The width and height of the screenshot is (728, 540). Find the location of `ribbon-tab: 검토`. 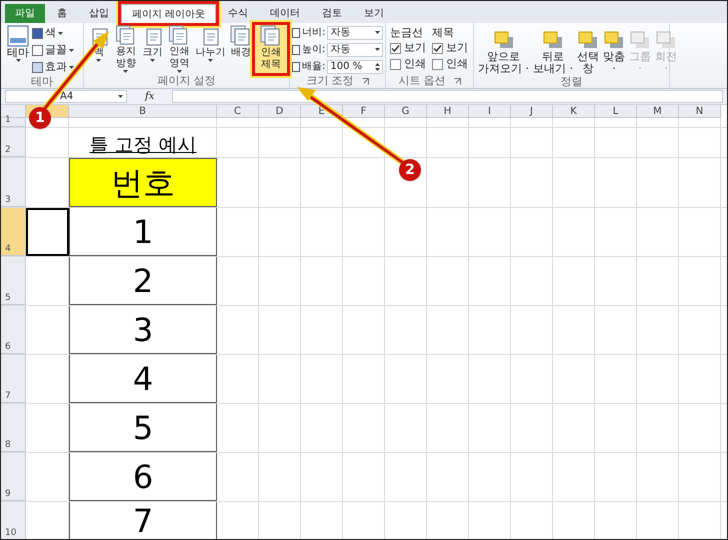

ribbon-tab: 검토 is located at coordinates (332, 13).